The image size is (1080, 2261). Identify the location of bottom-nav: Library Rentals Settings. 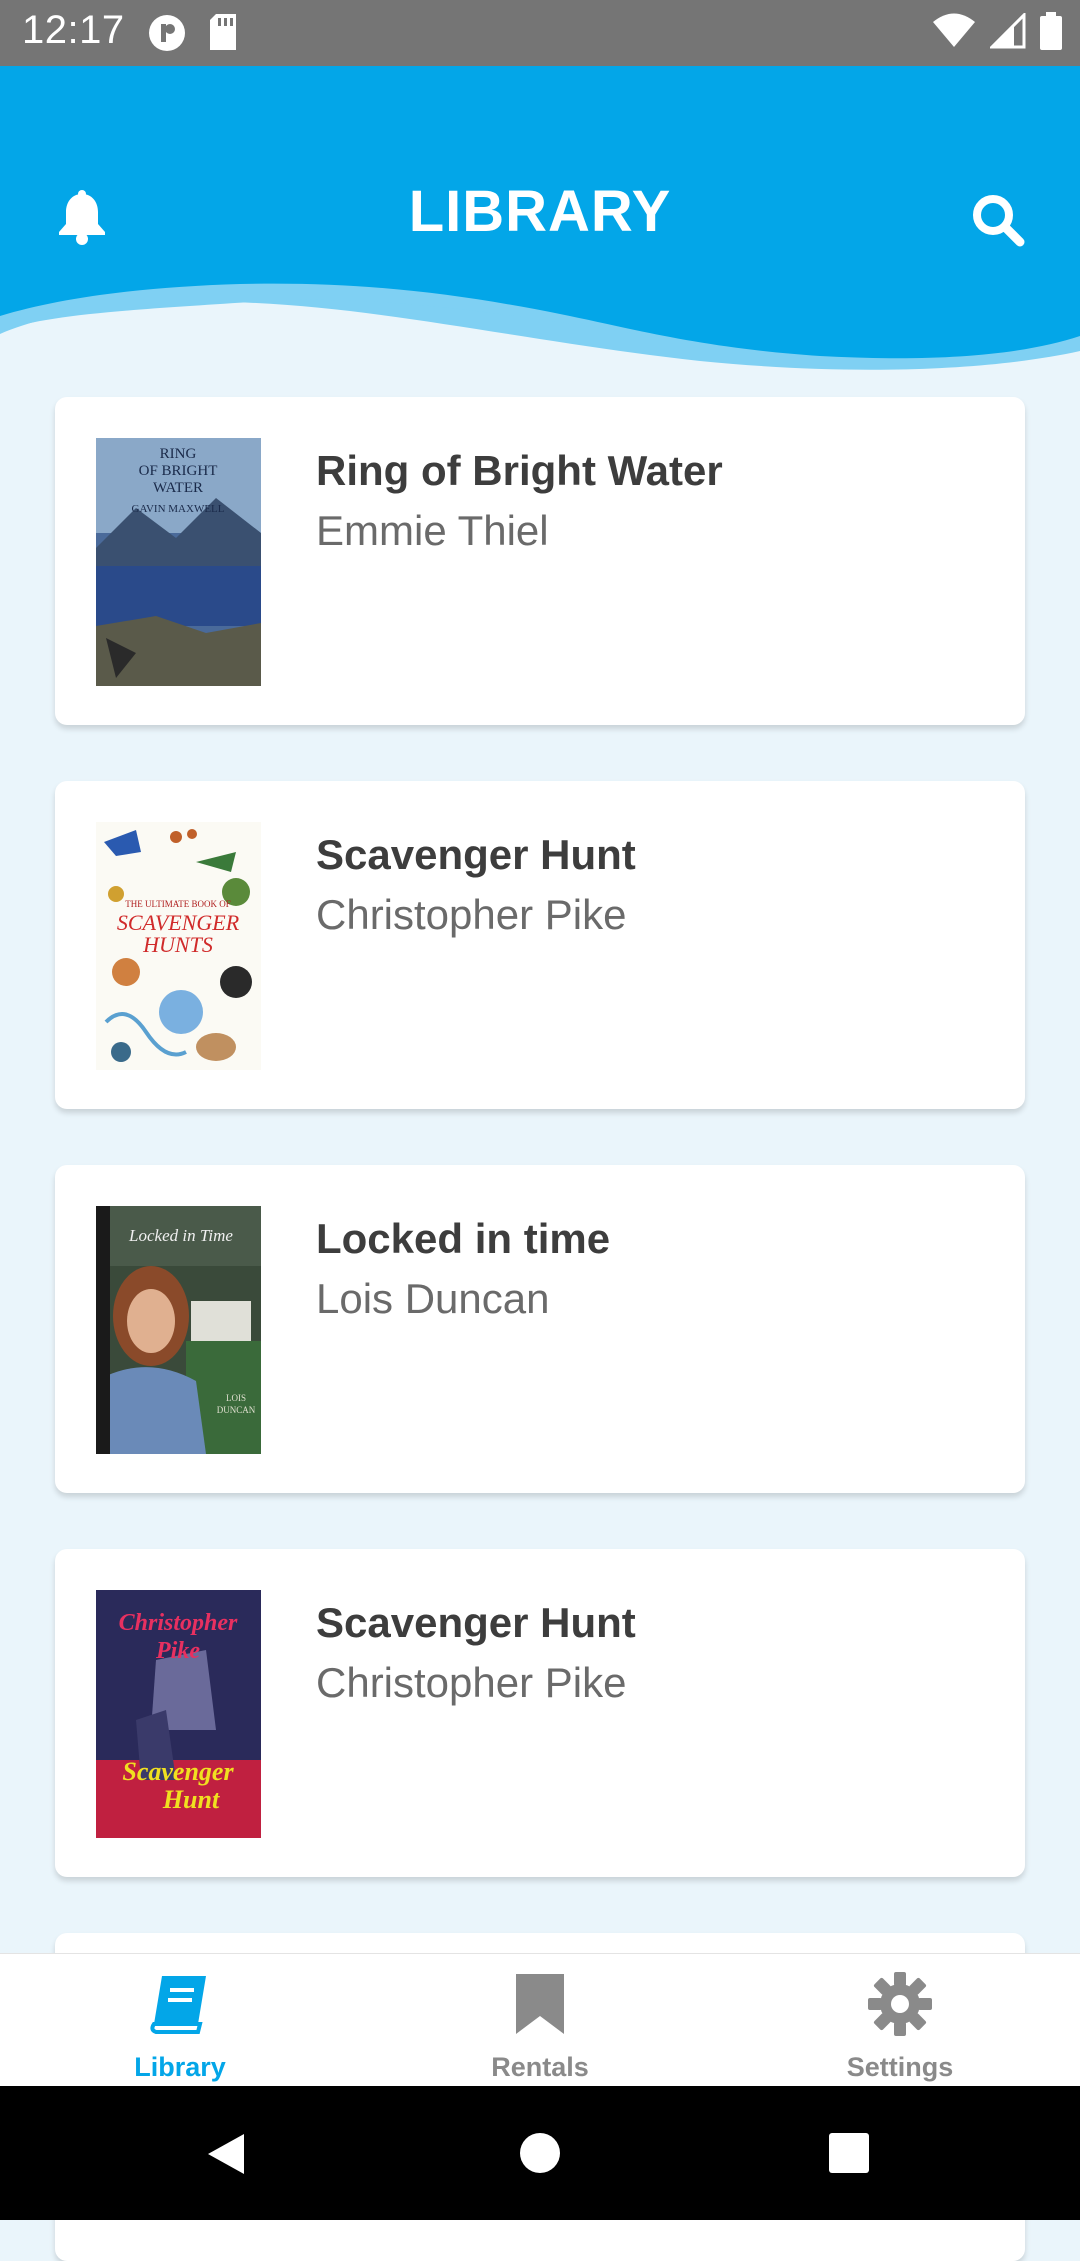
(540, 2020).